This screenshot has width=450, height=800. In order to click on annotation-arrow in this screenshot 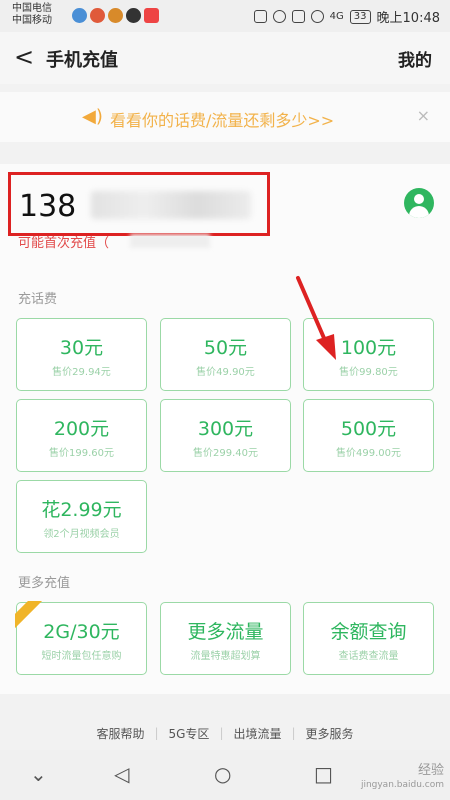, I will do `click(316, 318)`.